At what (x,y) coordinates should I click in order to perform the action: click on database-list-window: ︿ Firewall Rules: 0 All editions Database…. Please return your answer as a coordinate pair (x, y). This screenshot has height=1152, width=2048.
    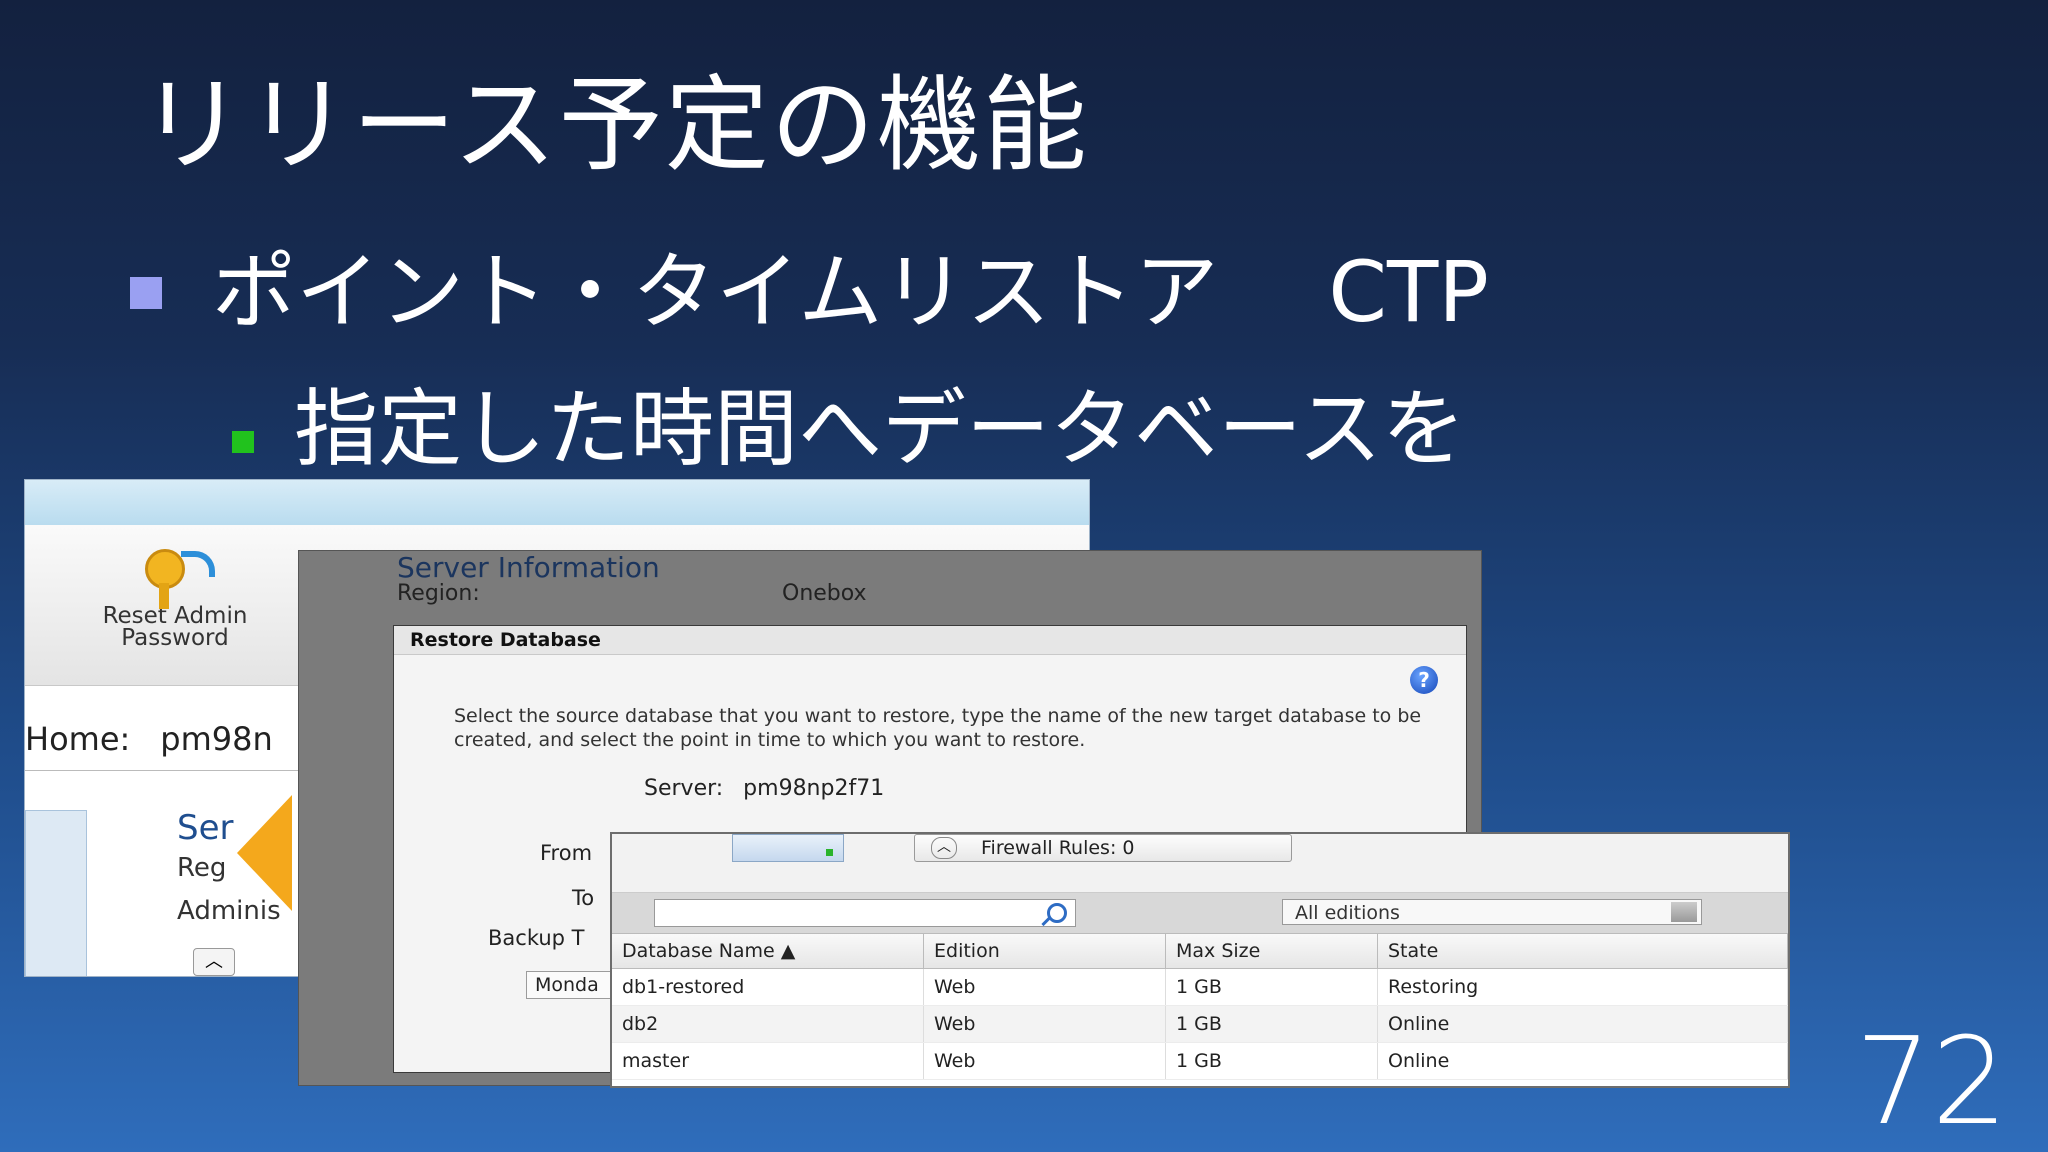
    Looking at the image, I should click on (1200, 960).